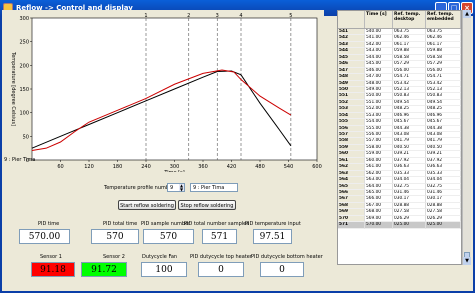 The width and height of the screenshot is (475, 293). I want to click on y-tick-label: 50, so click(26, 137).